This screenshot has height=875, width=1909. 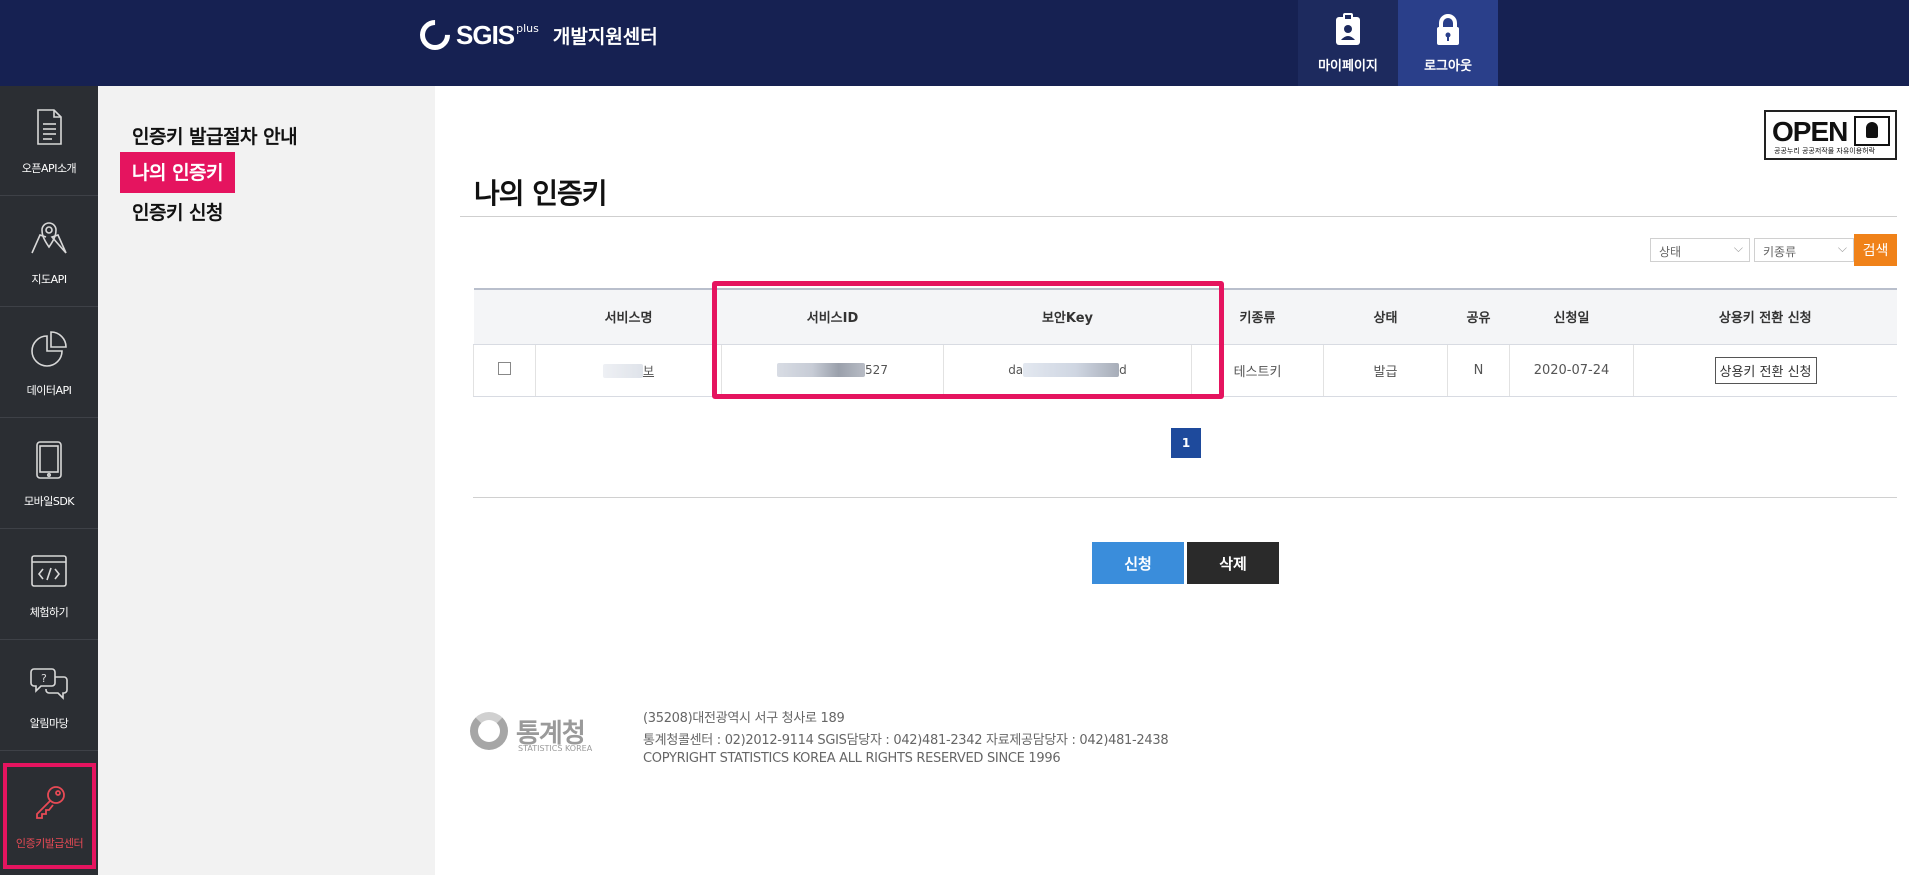 I want to click on convert-commercial-button: 상용키 전환 신청, so click(x=1765, y=370).